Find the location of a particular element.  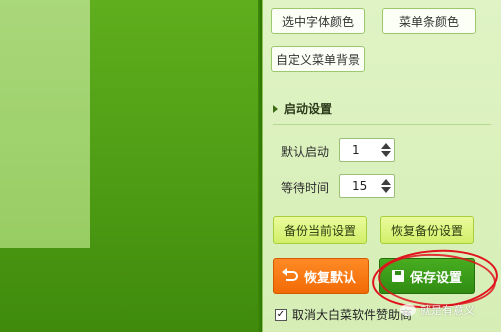

watermark-text: 就是有意义 is located at coordinates (447, 310).